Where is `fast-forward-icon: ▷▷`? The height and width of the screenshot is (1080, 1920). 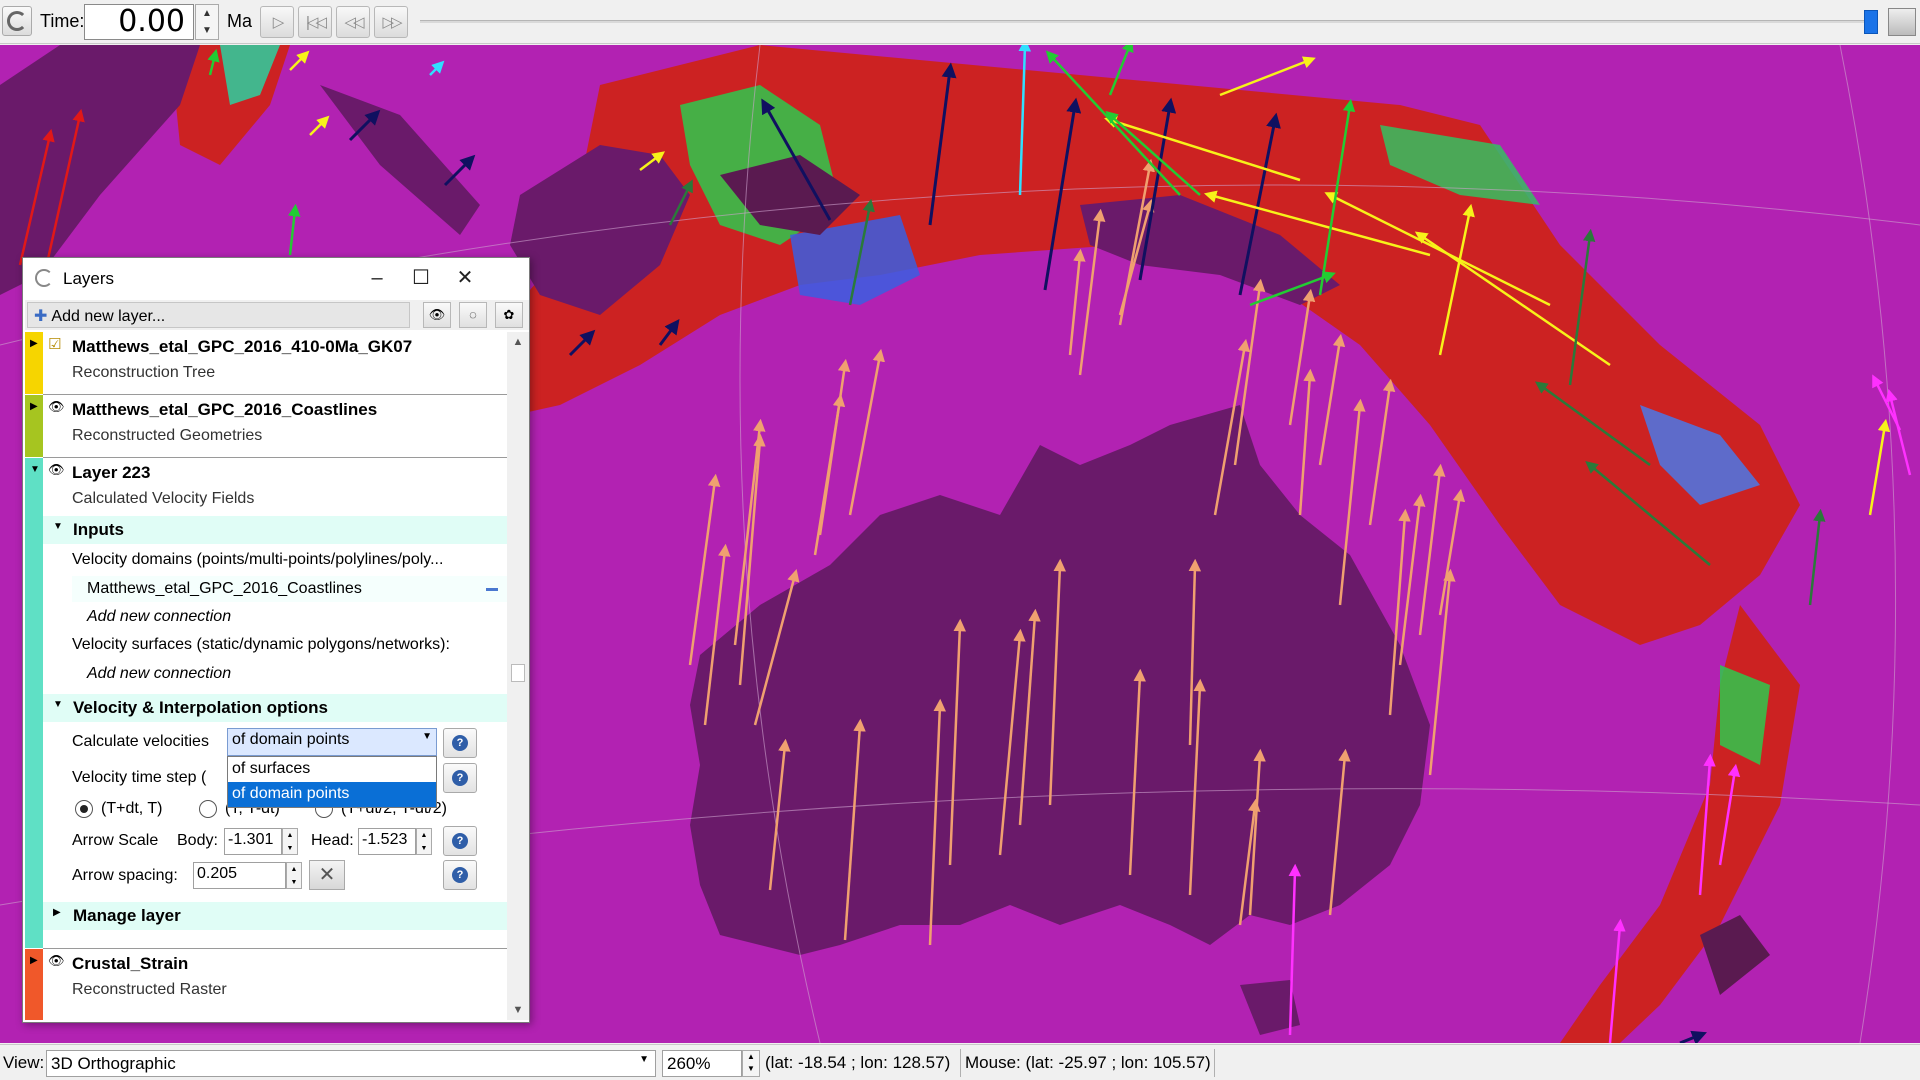 fast-forward-icon: ▷▷ is located at coordinates (392, 22).